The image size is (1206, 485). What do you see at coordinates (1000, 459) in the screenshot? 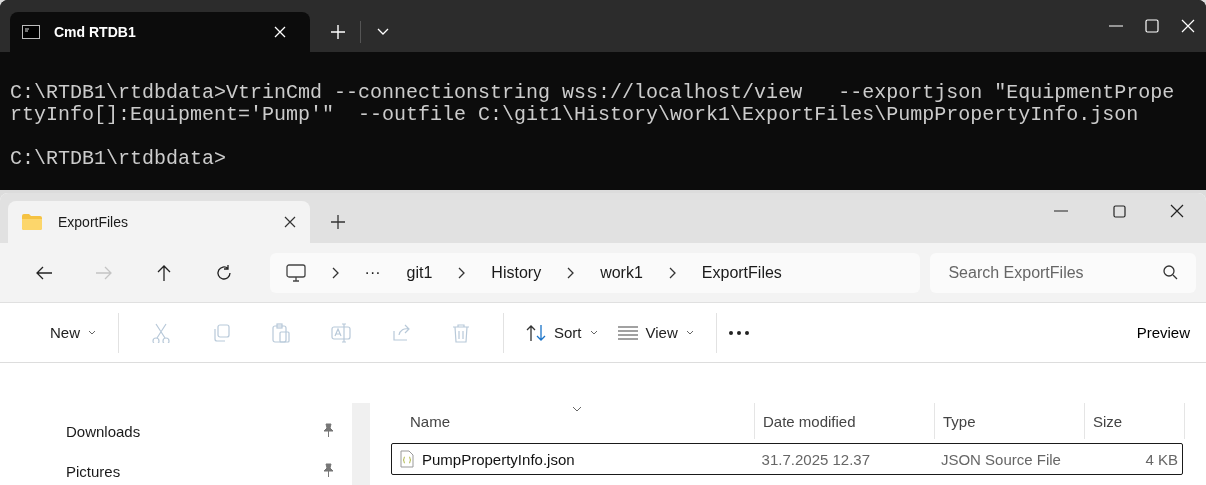
I see `file-type: JSON Source File` at bounding box center [1000, 459].